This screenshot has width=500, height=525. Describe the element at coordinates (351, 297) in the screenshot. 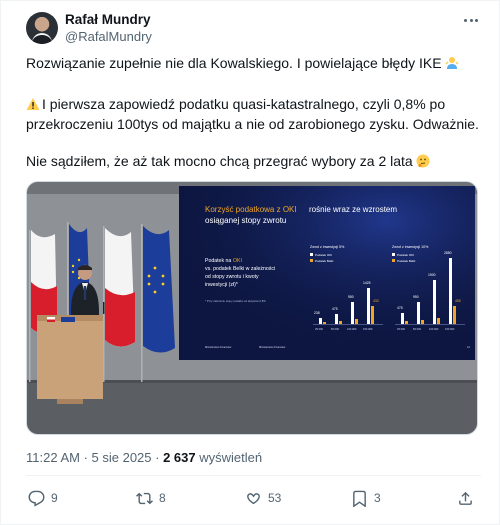

I see `chart1-value-3: 950` at that location.